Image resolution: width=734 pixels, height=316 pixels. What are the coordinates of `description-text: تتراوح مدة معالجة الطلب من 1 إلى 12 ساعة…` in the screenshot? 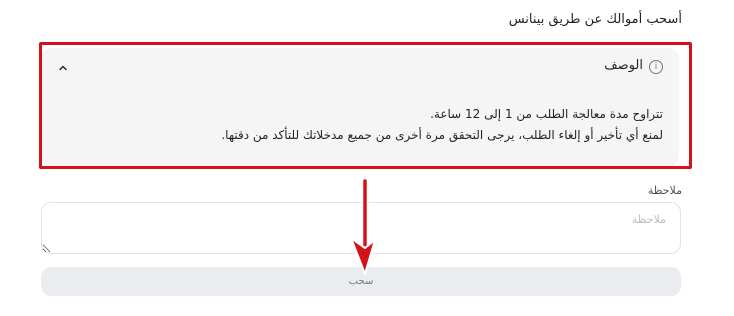 It's located at (442, 125).